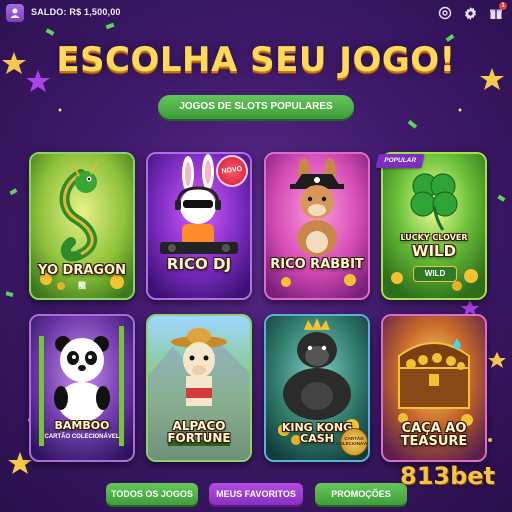  Describe the element at coordinates (317, 388) in the screenshot. I see `game-card-king-kong-cash: KING KONG CASH CARTÃO COLECIONÁVEL` at that location.